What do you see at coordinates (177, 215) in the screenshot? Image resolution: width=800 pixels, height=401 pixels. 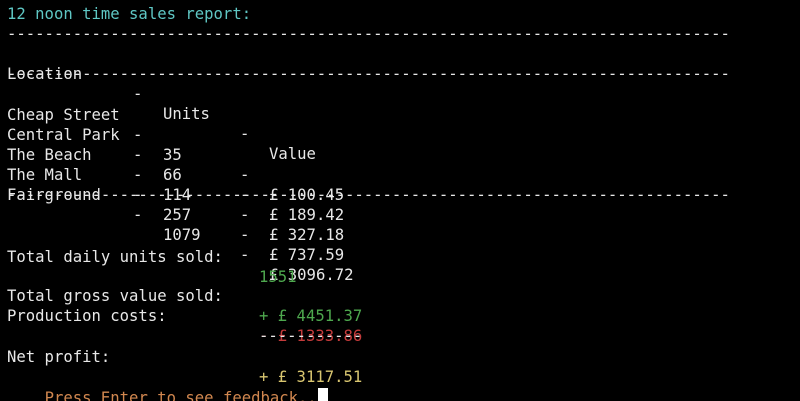 I see `row-units: 257` at bounding box center [177, 215].